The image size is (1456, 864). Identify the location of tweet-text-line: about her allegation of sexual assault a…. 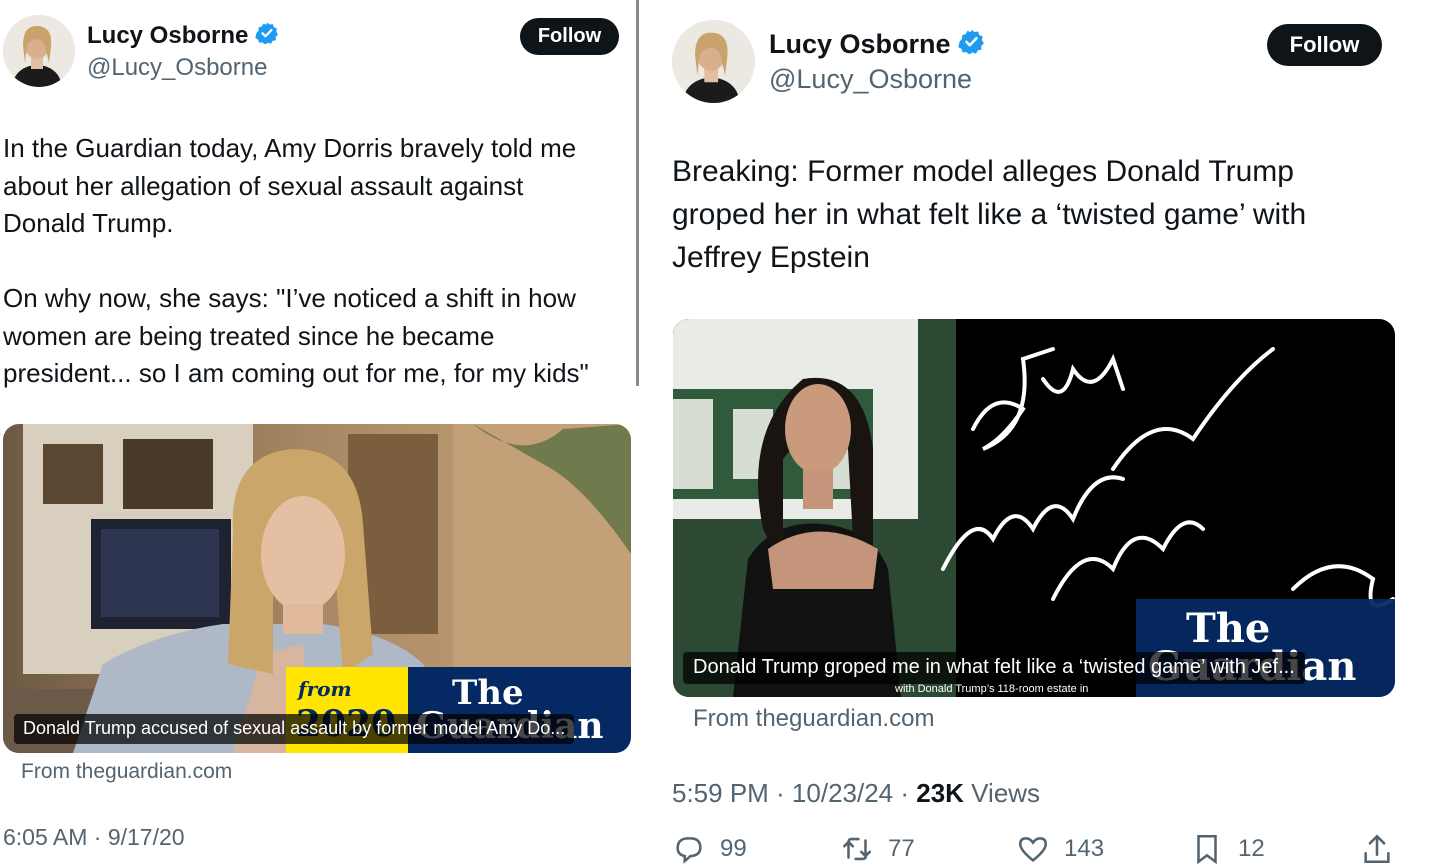
(263, 185).